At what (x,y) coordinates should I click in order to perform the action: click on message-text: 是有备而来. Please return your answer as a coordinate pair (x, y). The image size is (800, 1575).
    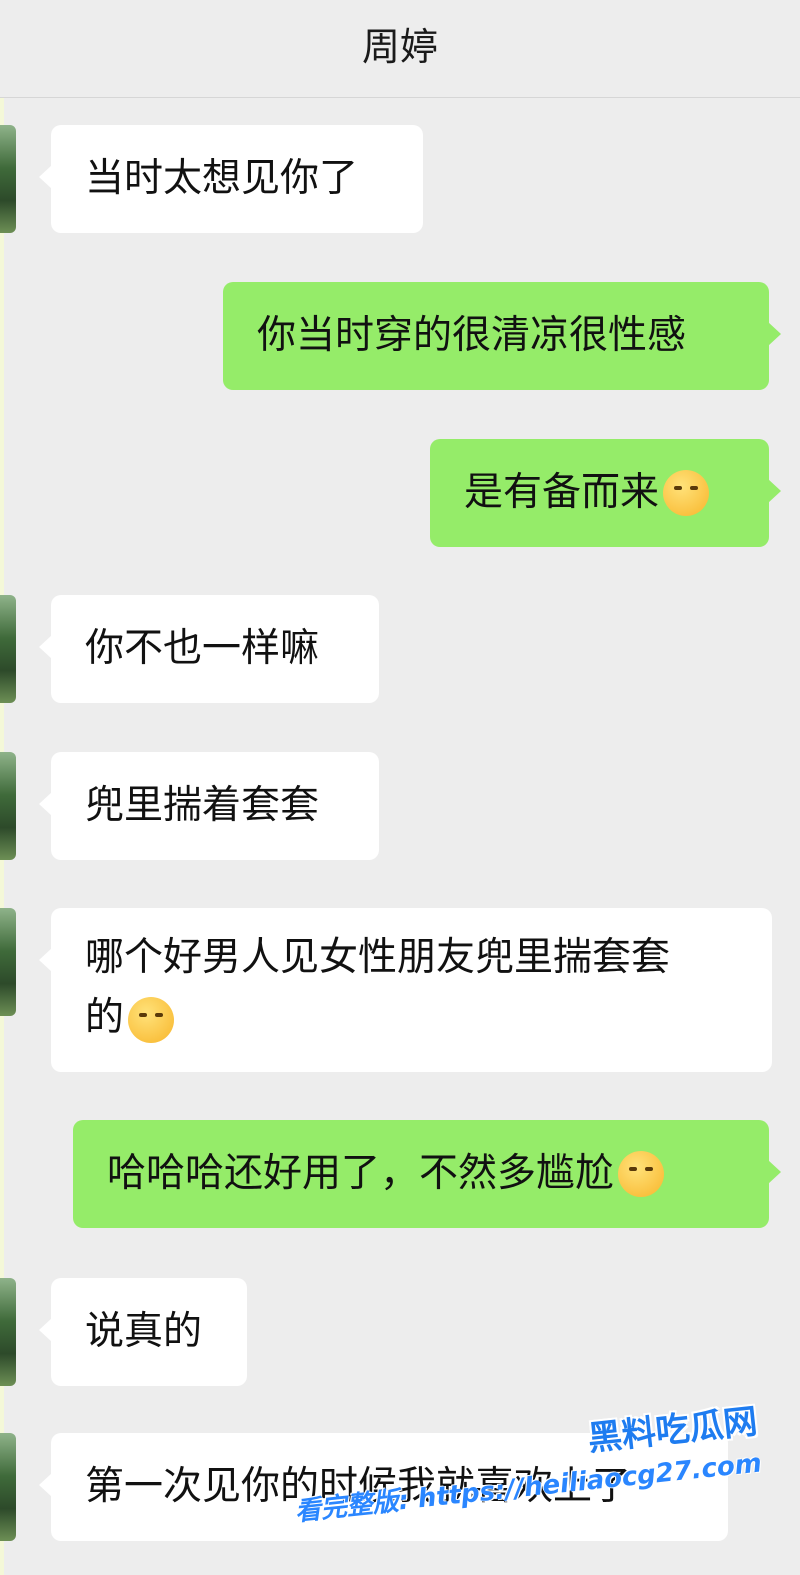
    Looking at the image, I should click on (562, 492).